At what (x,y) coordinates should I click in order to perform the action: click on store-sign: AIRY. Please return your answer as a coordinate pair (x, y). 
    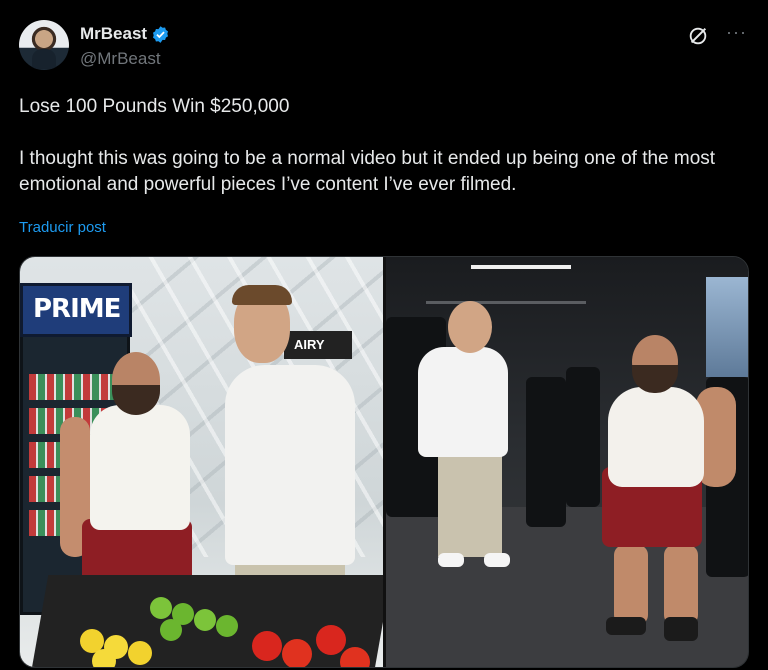
    Looking at the image, I should click on (318, 345).